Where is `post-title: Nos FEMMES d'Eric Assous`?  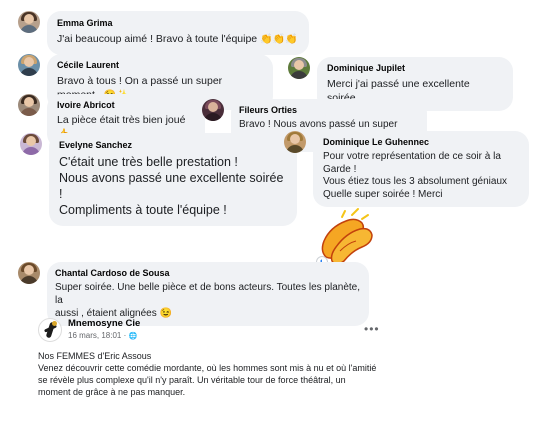
post-title: Nos FEMMES d'Eric Assous is located at coordinates (95, 356).